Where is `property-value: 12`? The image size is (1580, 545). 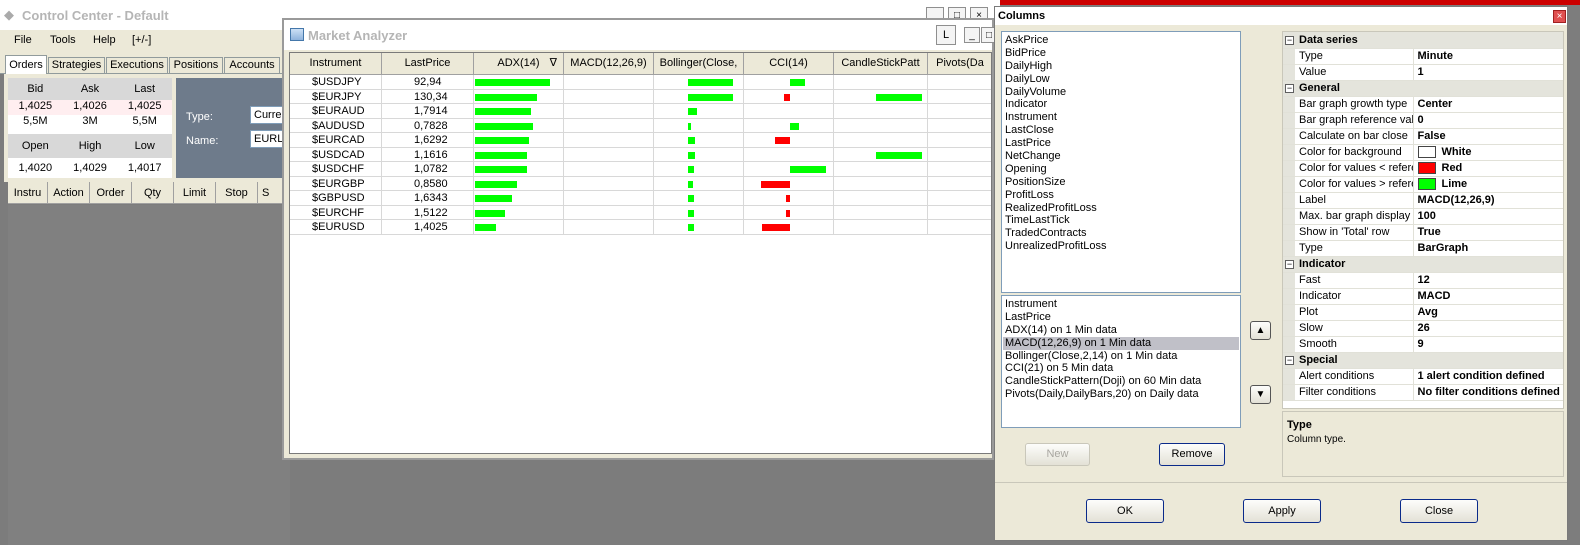 property-value: 12 is located at coordinates (1488, 280).